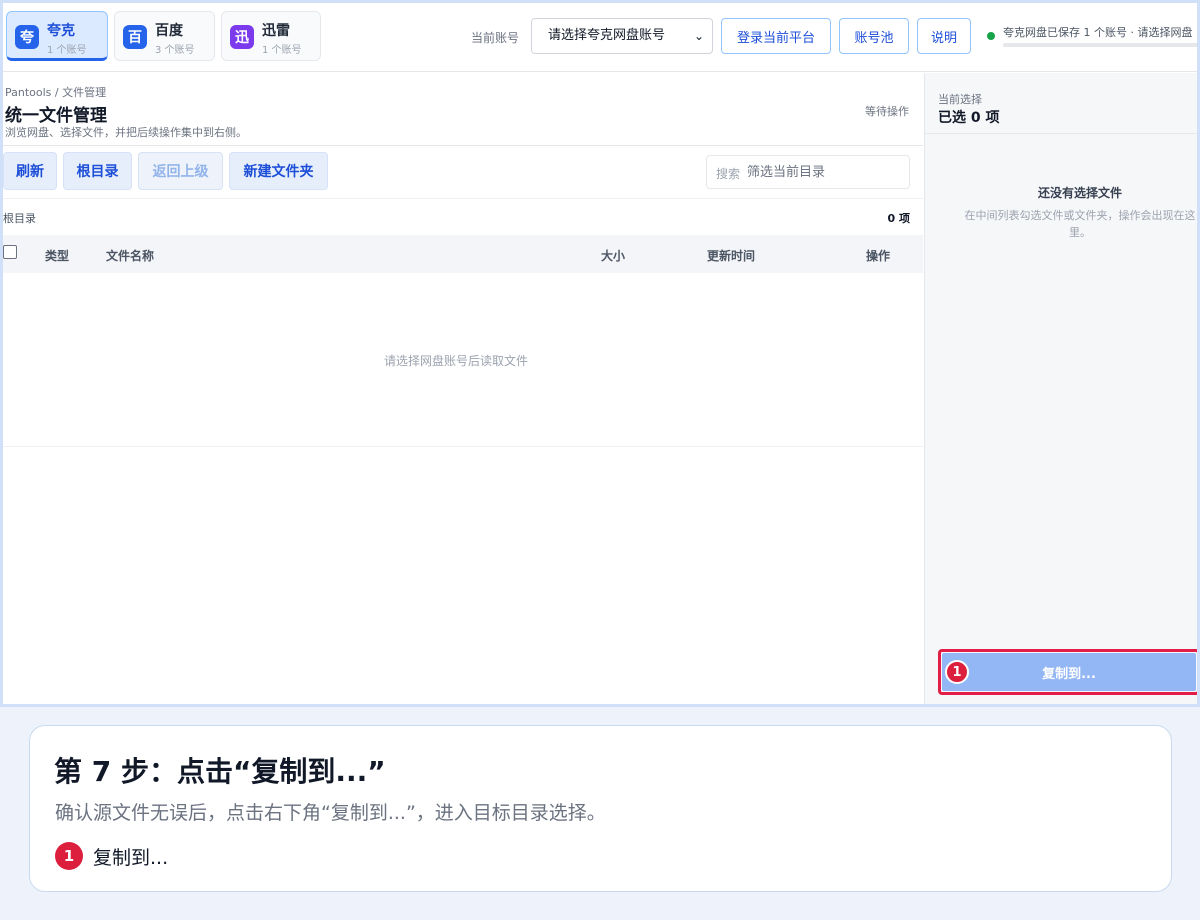 This screenshot has height=920, width=1200. I want to click on chevron-down-icon: ⌄, so click(698, 36).